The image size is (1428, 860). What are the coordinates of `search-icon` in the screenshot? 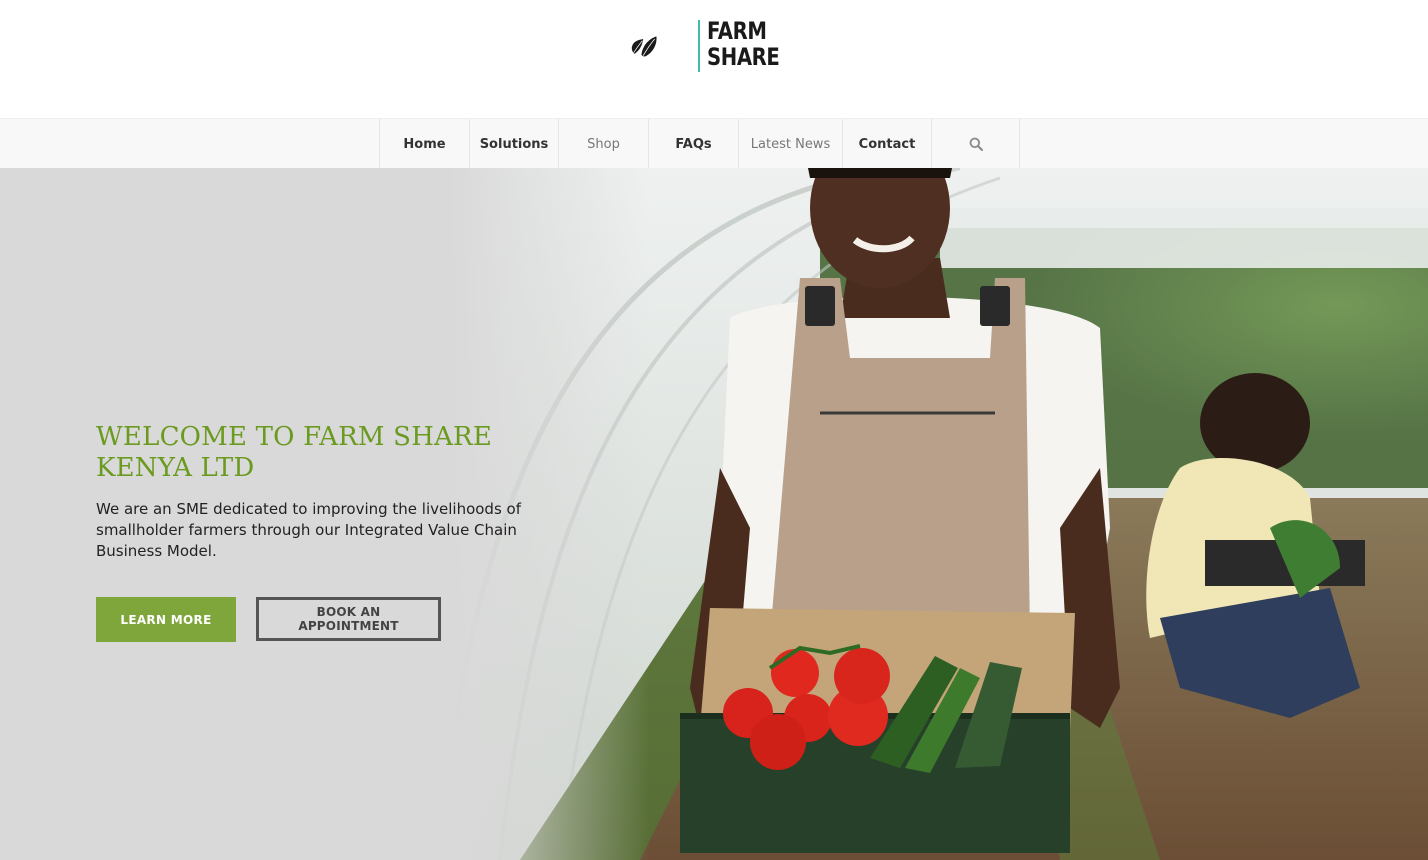 It's located at (976, 144).